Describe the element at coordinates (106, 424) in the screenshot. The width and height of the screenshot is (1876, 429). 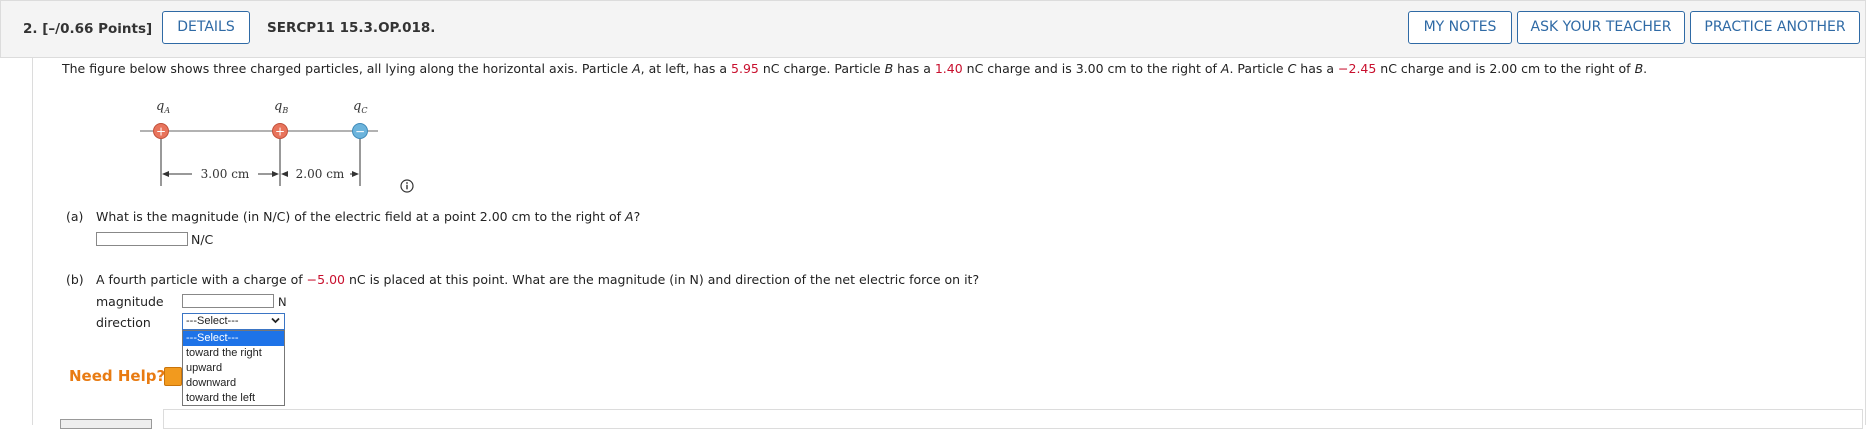
I see `submit-button` at that location.